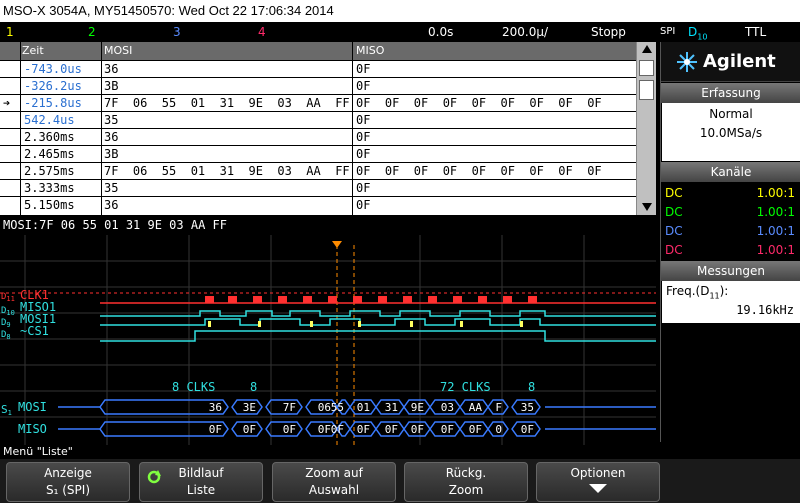 This screenshot has height=503, width=800. What do you see at coordinates (687, 62) in the screenshot?
I see `agilent-spark-icon` at bounding box center [687, 62].